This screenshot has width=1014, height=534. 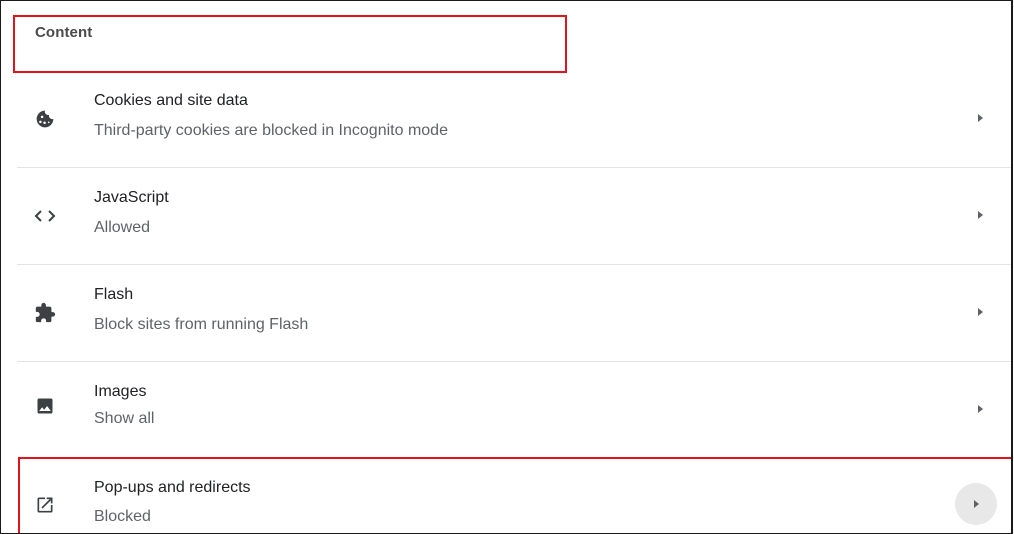 What do you see at coordinates (45, 406) in the screenshot?
I see `image-icon` at bounding box center [45, 406].